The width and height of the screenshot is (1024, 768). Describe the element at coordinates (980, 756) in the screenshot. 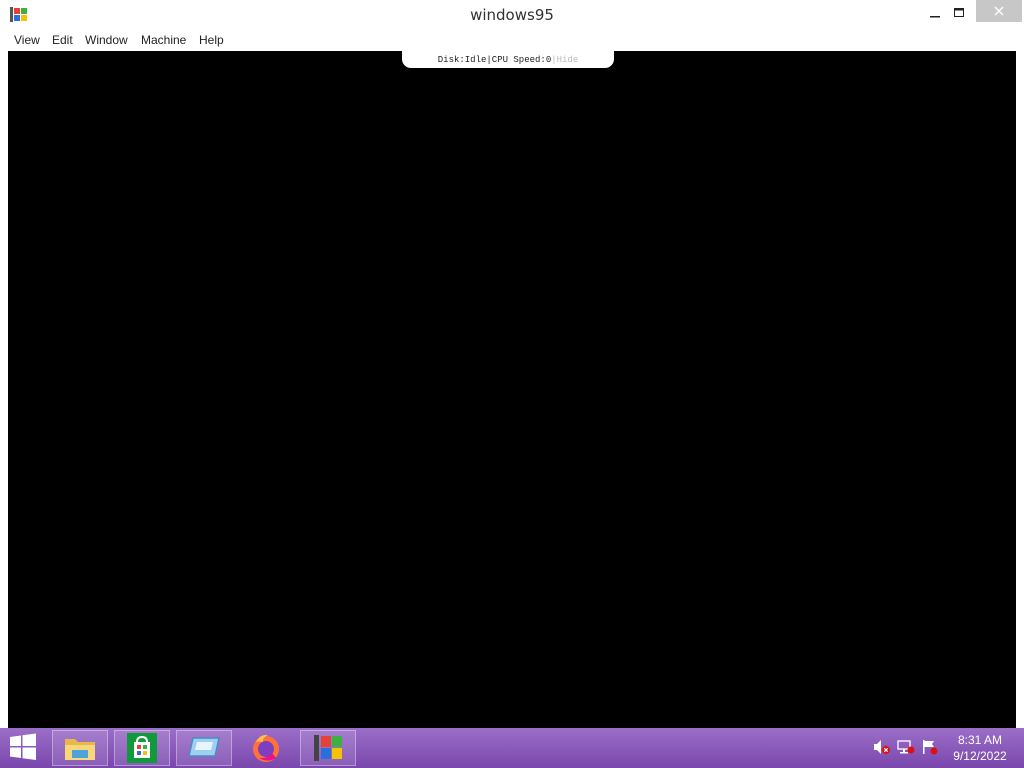

I see `clock-date: 9/12/2022` at that location.